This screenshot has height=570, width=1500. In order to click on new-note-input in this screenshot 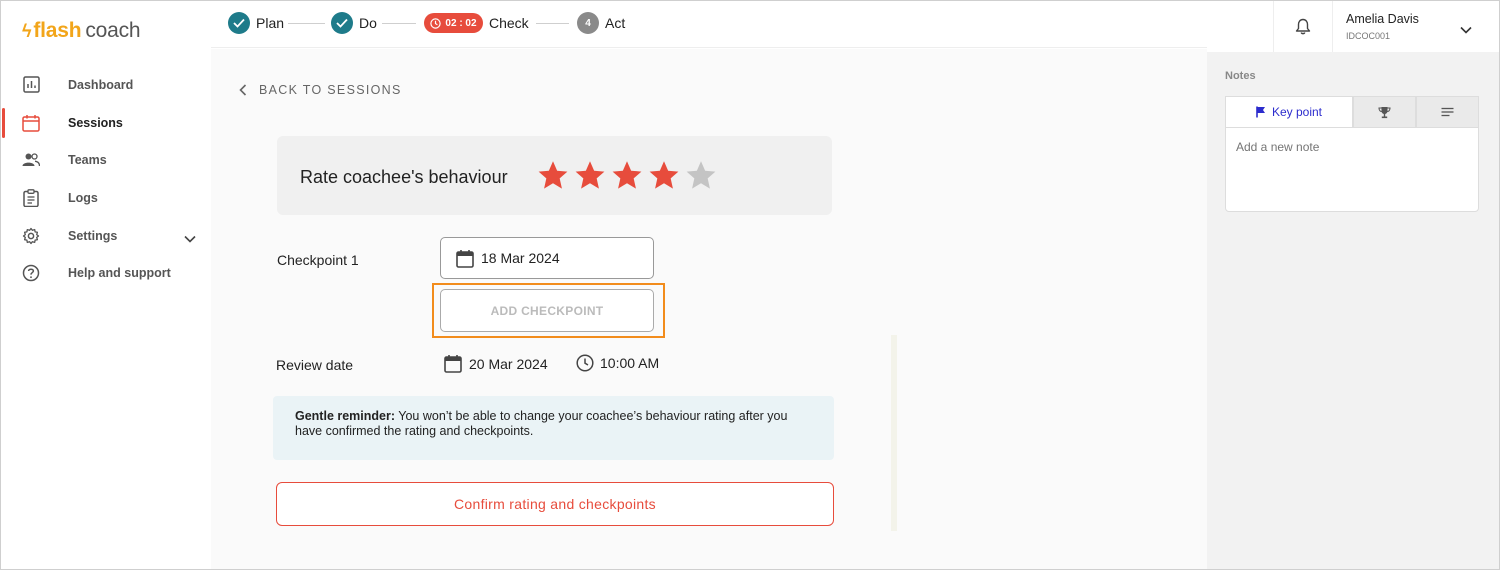, I will do `click(1352, 169)`.